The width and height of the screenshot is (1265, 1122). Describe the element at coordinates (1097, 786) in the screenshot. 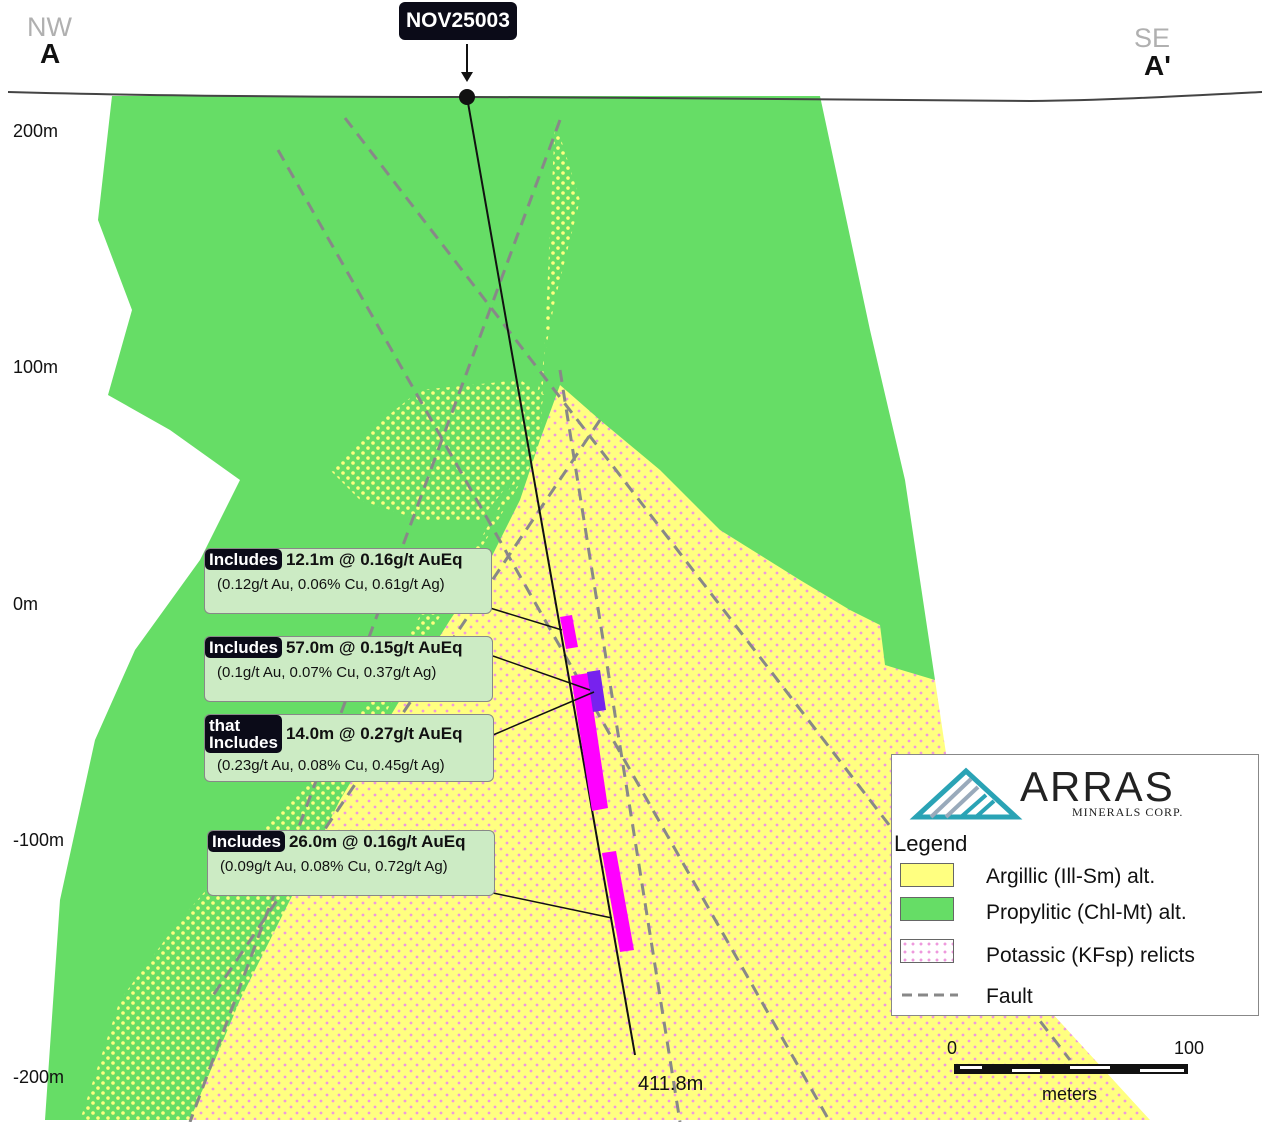

I see `logo-name: ARRAS` at that location.